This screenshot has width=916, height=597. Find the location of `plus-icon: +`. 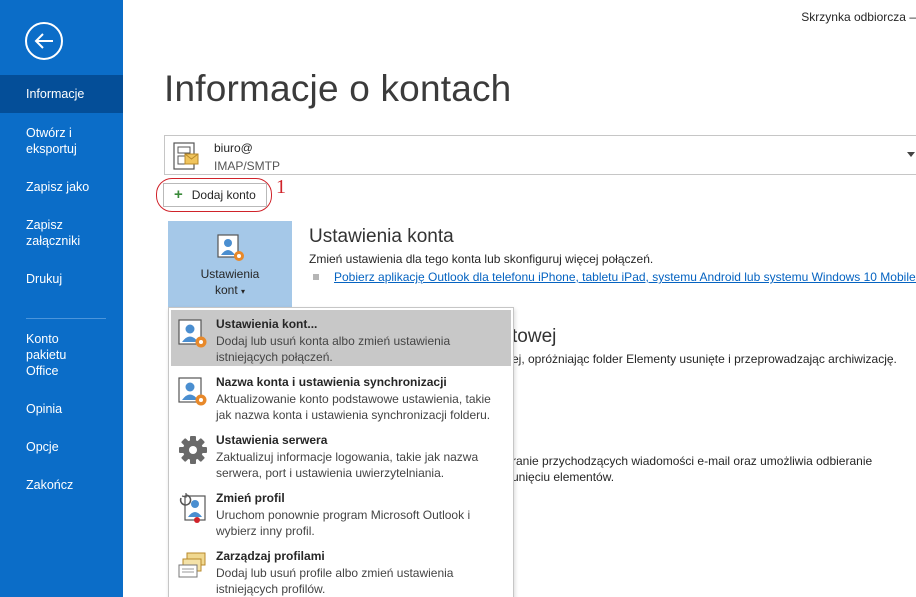

plus-icon: + is located at coordinates (178, 194).